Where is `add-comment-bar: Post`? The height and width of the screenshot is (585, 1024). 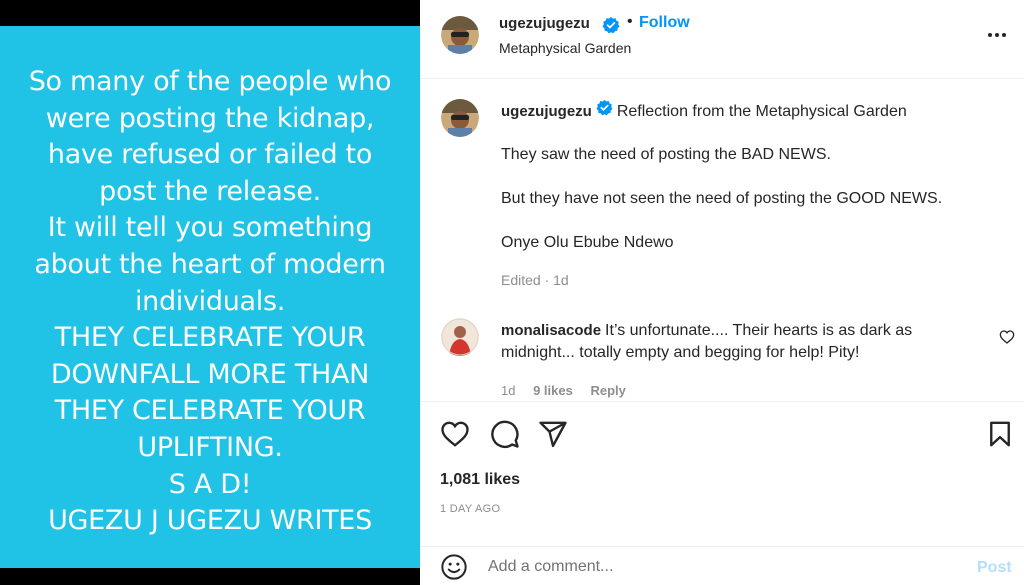 add-comment-bar: Post is located at coordinates (722, 565).